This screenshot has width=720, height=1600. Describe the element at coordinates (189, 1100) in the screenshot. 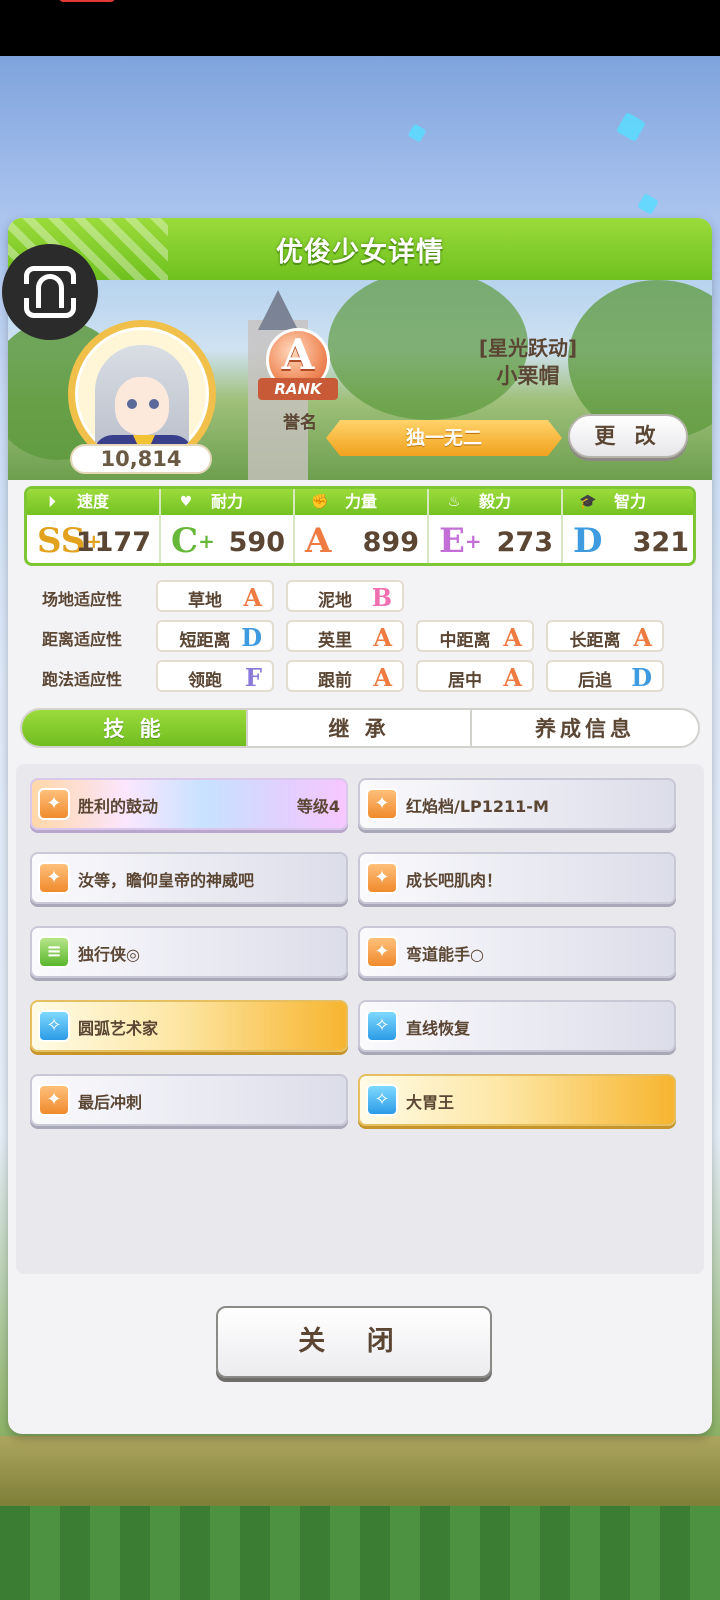

I see `skill-card: ✦ 最后冲刺` at that location.